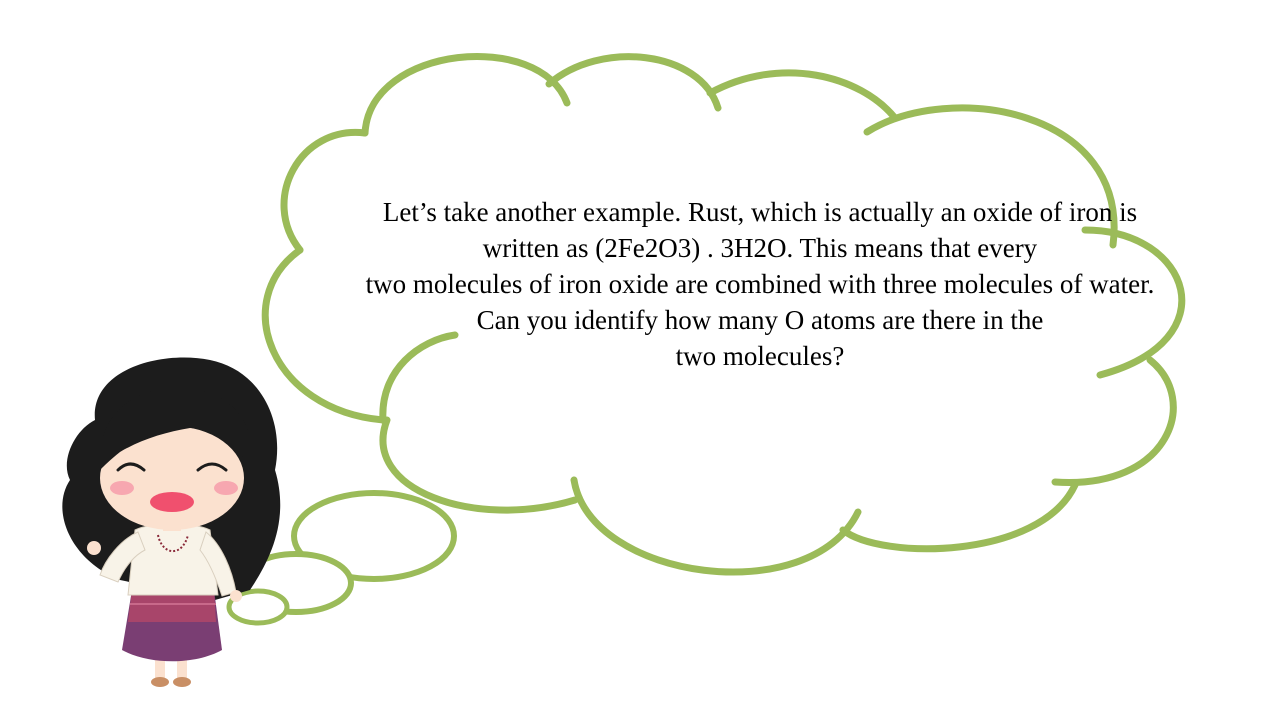 The width and height of the screenshot is (1280, 720). I want to click on girl-character-icon, so click(171, 522).